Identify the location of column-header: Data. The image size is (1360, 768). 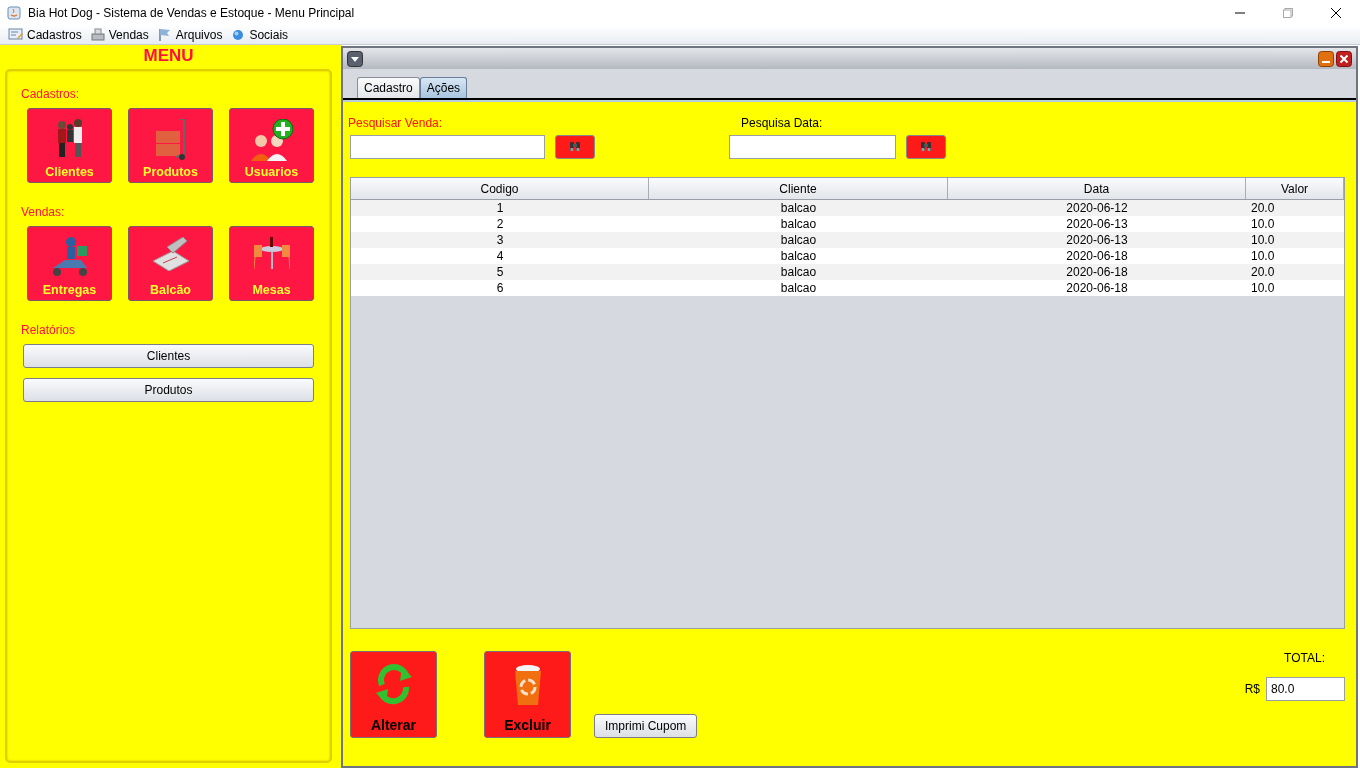
(1097, 188).